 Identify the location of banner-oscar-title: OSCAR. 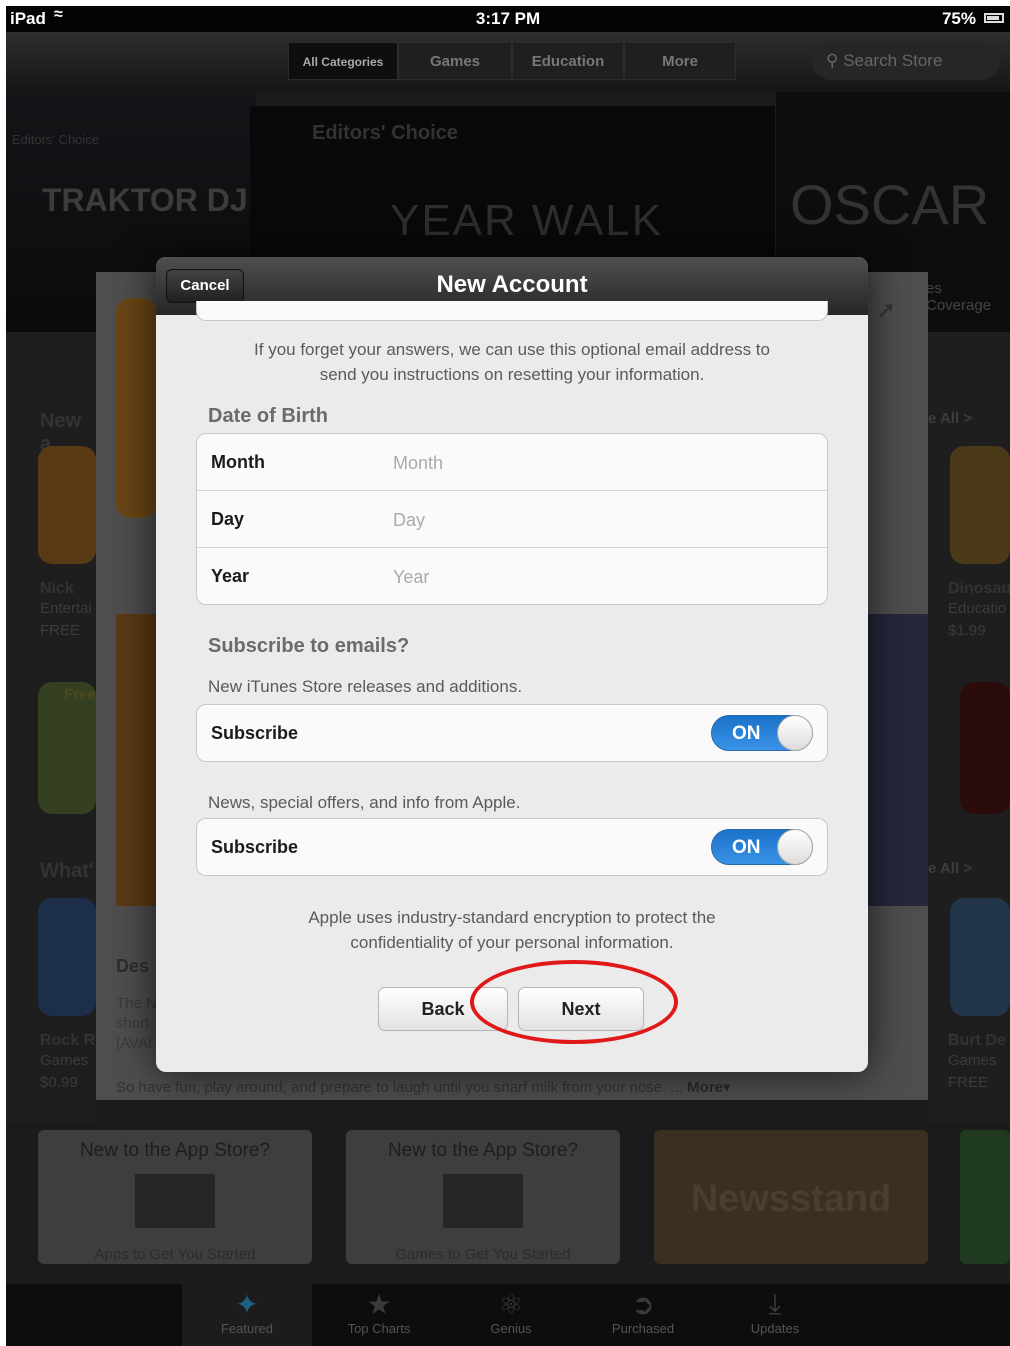
(890, 204).